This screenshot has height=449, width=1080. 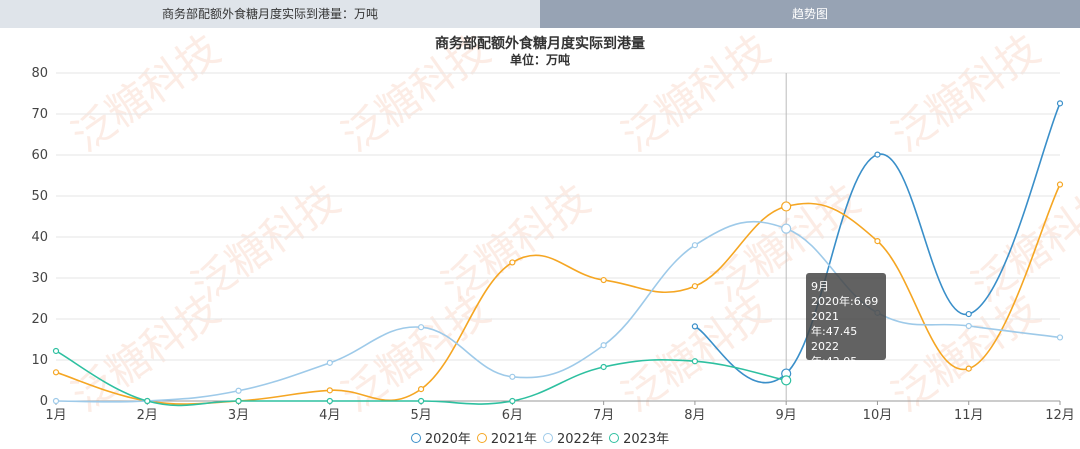 What do you see at coordinates (878, 415) in the screenshot?
I see `x-tick-label: 10月` at bounding box center [878, 415].